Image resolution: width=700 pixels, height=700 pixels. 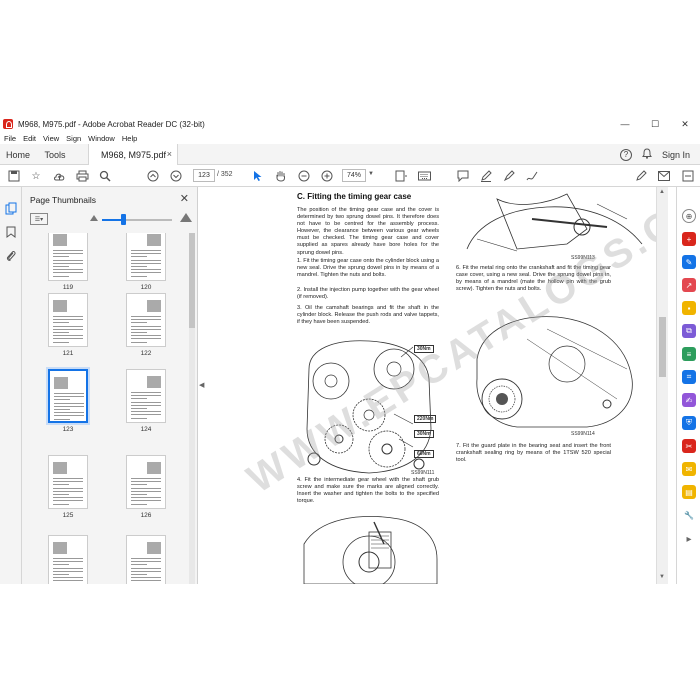 I want to click on edit-pdf-icon: ✎, so click(x=689, y=262).